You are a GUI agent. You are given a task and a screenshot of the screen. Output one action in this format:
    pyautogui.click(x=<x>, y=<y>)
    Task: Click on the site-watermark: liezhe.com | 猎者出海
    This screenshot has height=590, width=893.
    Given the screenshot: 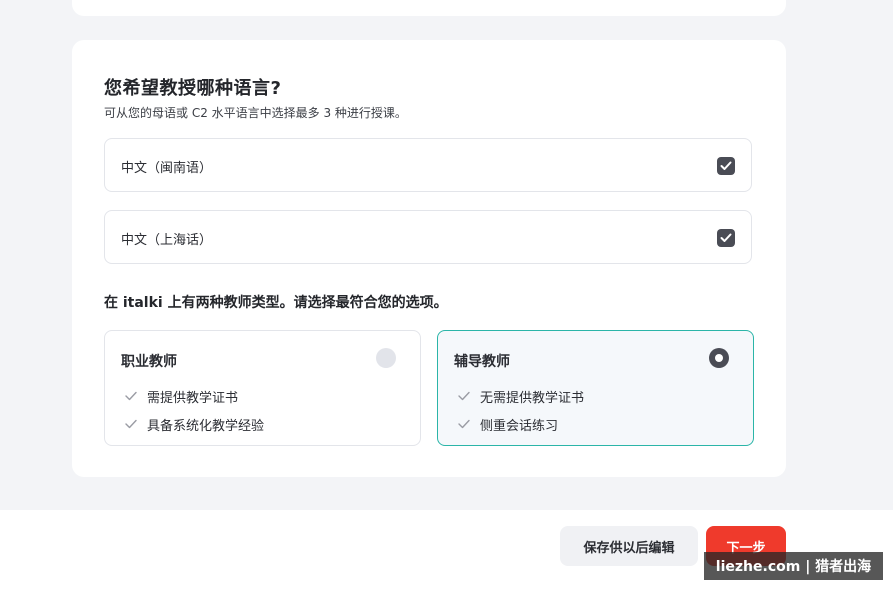 What is the action you would take?
    pyautogui.click(x=793, y=566)
    